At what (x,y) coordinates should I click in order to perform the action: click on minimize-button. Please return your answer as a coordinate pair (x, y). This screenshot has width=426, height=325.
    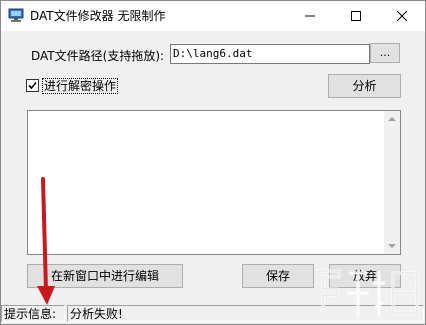
    Looking at the image, I should click on (310, 16).